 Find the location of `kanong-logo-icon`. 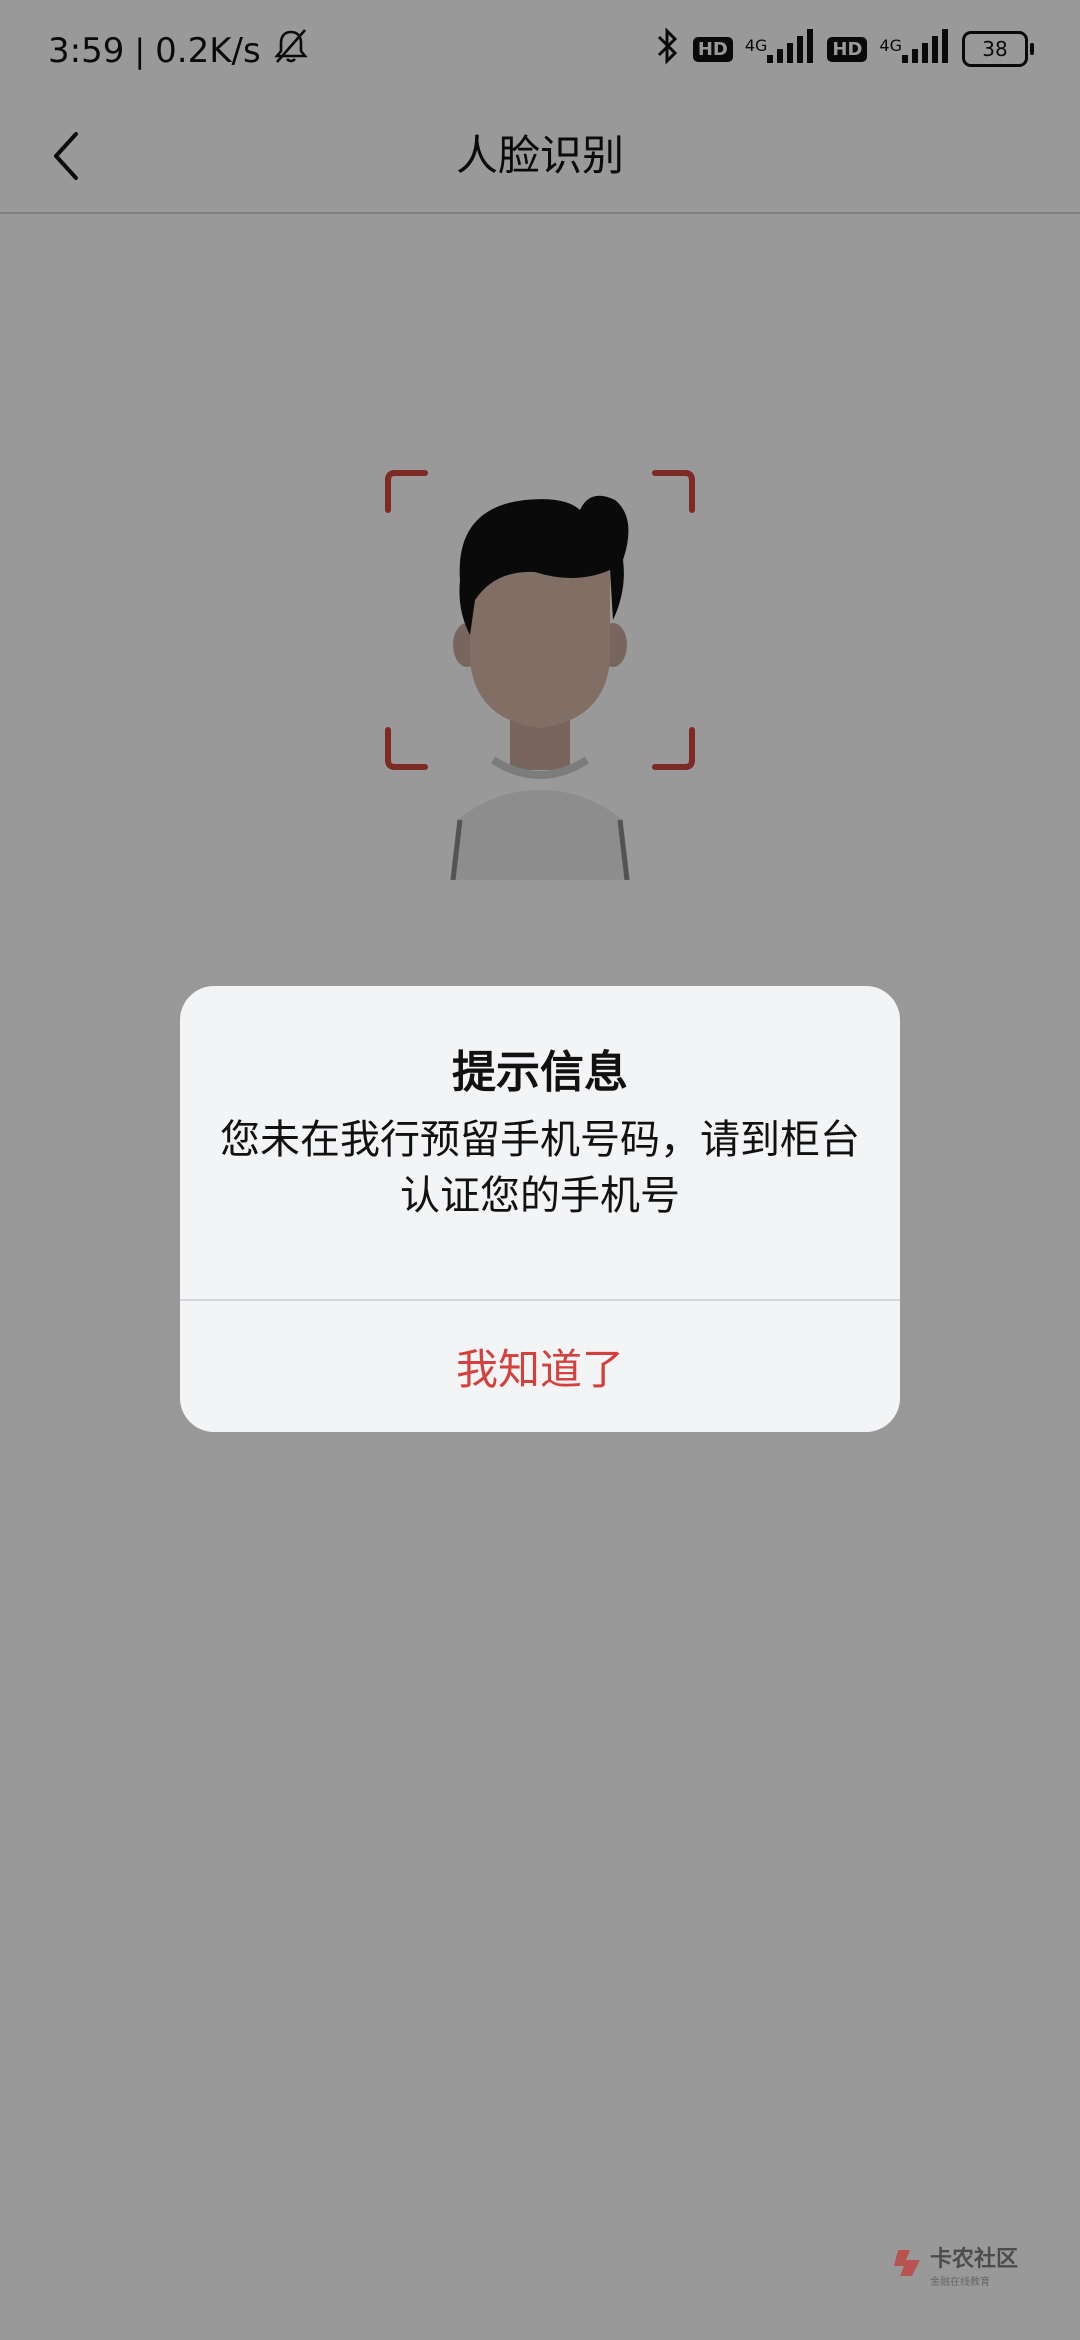

kanong-logo-icon is located at coordinates (909, 2265).